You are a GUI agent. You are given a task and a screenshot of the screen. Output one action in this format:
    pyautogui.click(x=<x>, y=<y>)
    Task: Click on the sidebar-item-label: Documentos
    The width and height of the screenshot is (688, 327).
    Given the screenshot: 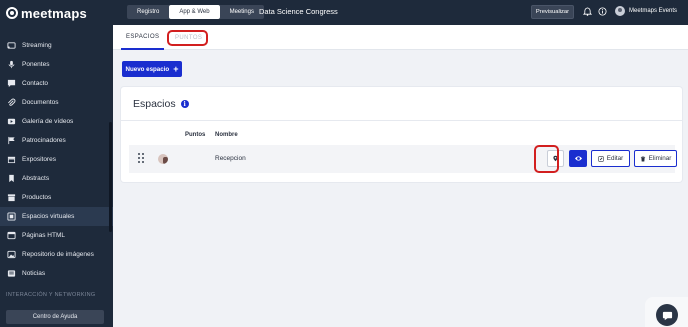 What is the action you would take?
    pyautogui.click(x=40, y=102)
    